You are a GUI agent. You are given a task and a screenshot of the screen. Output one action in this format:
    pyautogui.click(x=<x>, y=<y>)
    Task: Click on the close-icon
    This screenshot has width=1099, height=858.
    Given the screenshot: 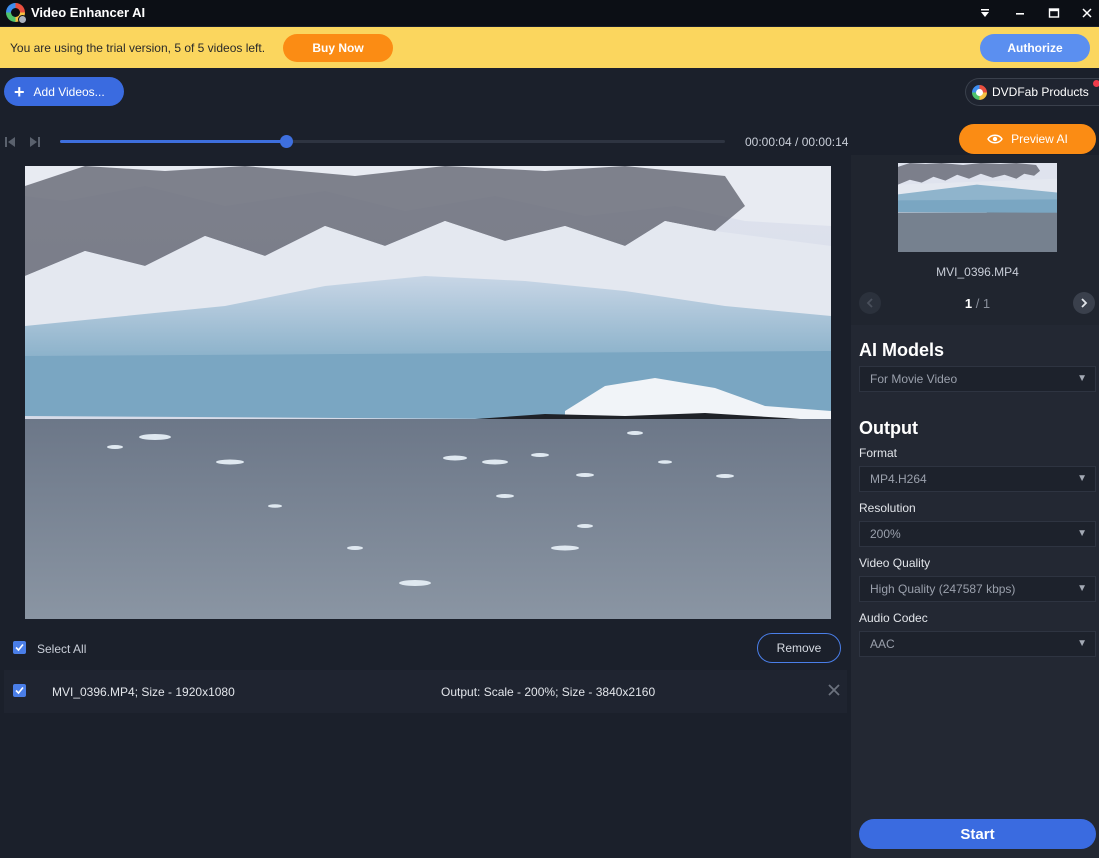 What is the action you would take?
    pyautogui.click(x=1084, y=13)
    